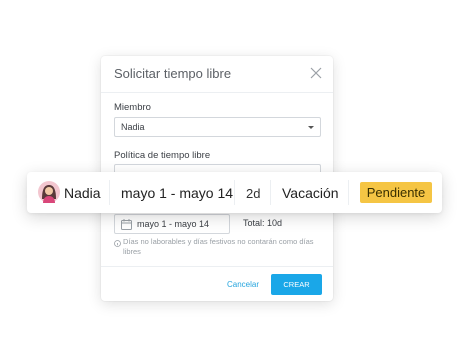 The height and width of the screenshot is (360, 470). I want to click on date-range-value: mayo 1 - mayo 14, so click(173, 224).